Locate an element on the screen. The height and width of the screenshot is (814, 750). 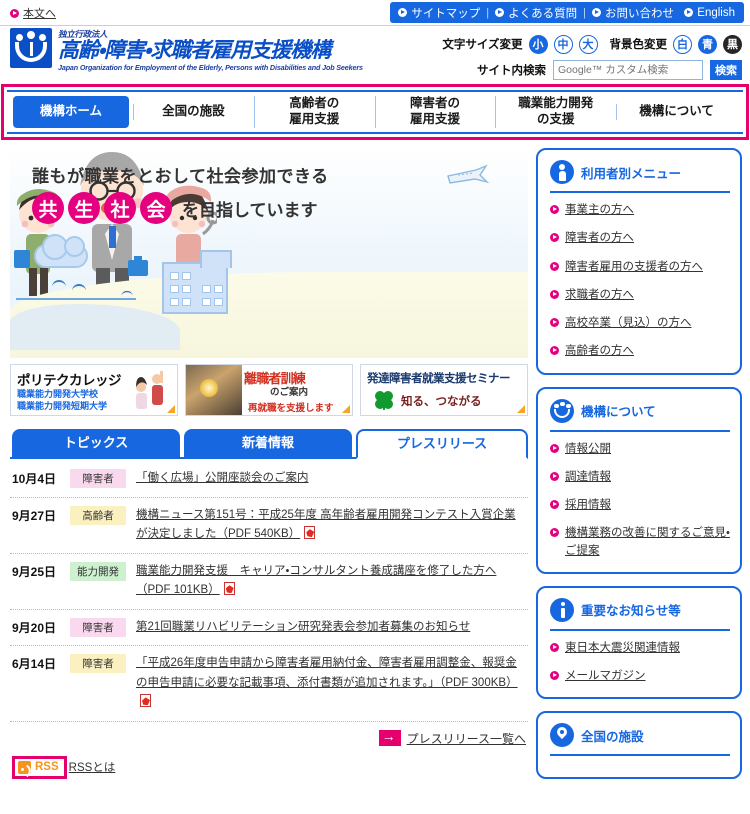
press-release-list-link: プレスリリース一覧へ is located at coordinates (466, 738).